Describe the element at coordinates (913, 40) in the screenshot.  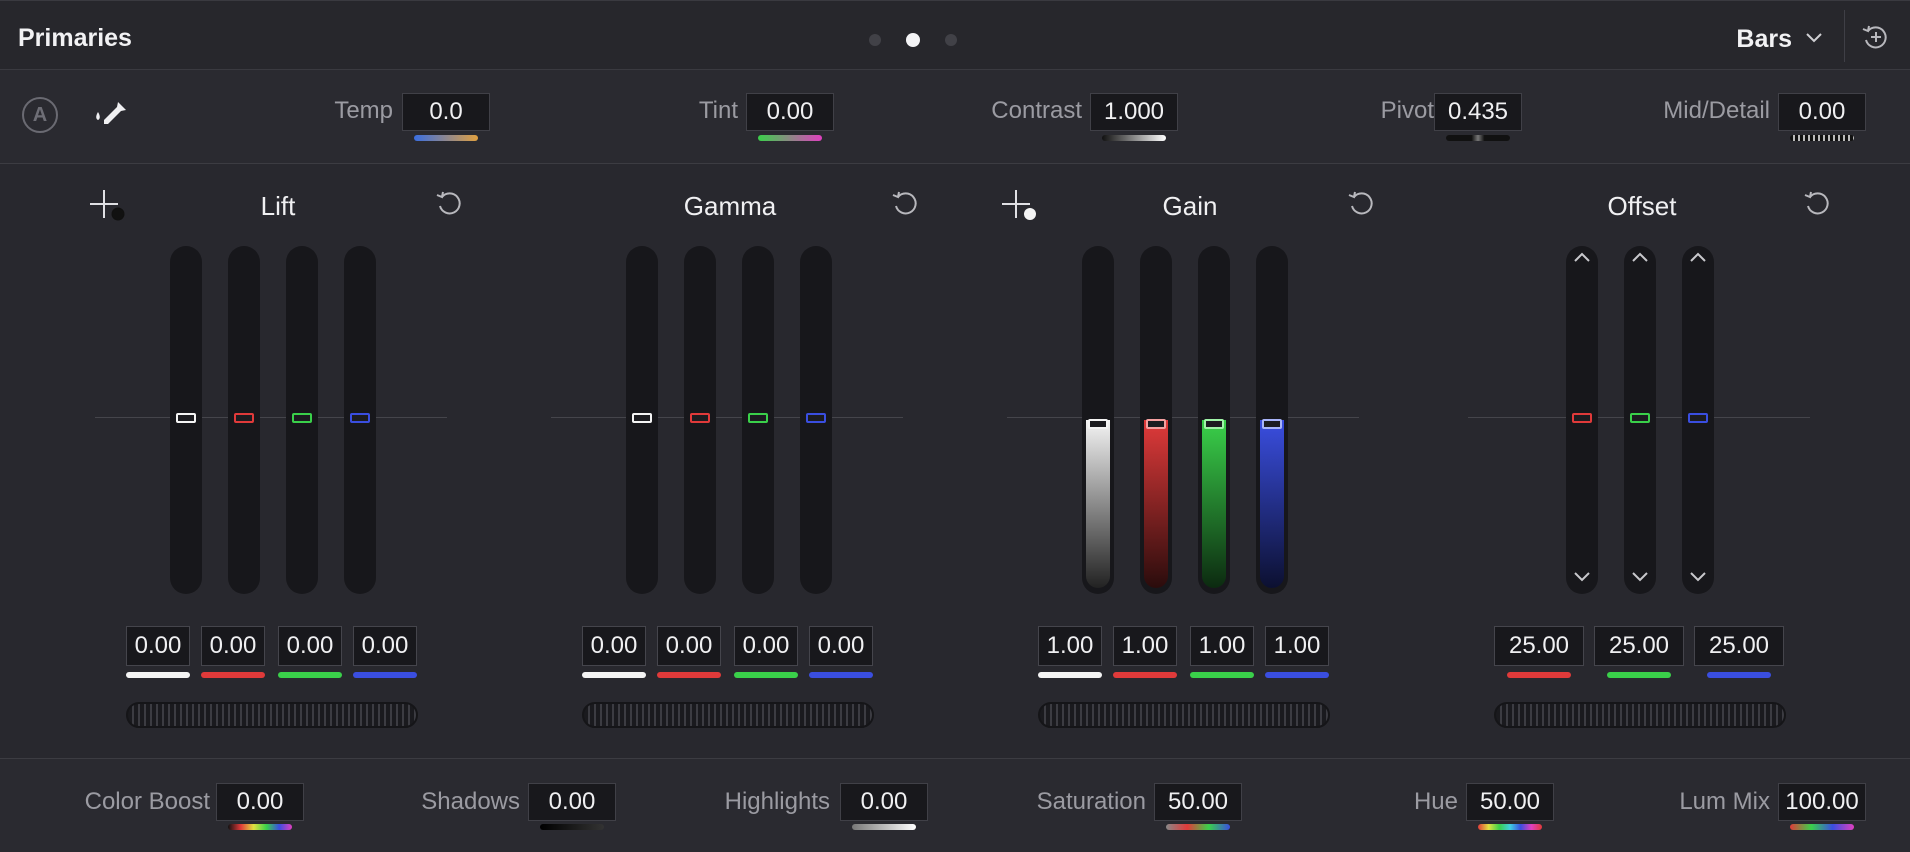
I see `page-dot-2-active` at that location.